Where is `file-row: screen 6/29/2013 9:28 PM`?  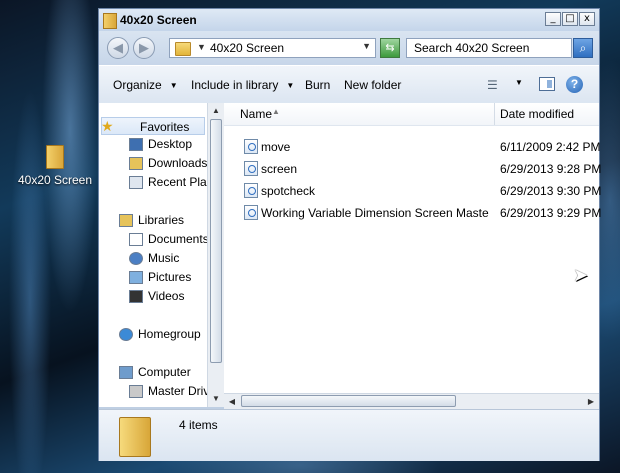
file-row: screen 6/29/2013 9:28 PM is located at coordinates (422, 169).